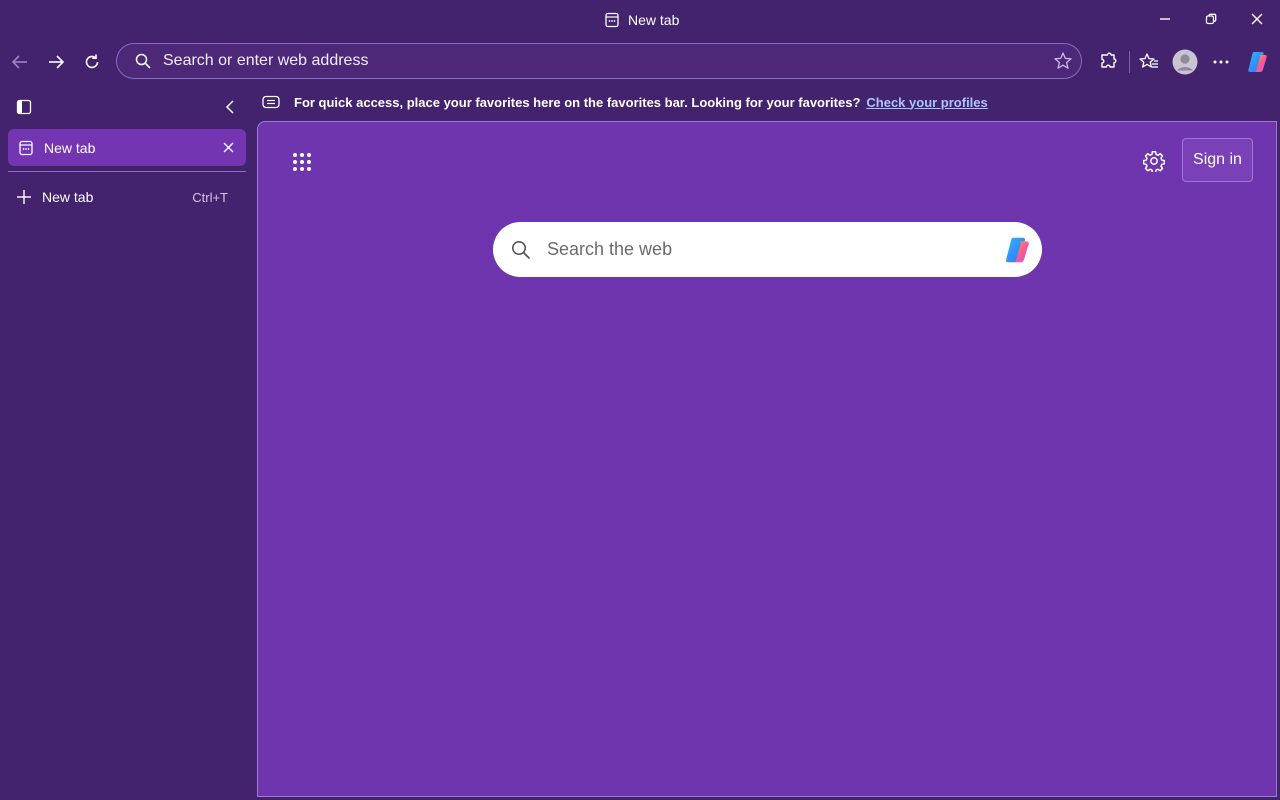  What do you see at coordinates (1217, 160) in the screenshot?
I see `sign-in-button: Sign in` at bounding box center [1217, 160].